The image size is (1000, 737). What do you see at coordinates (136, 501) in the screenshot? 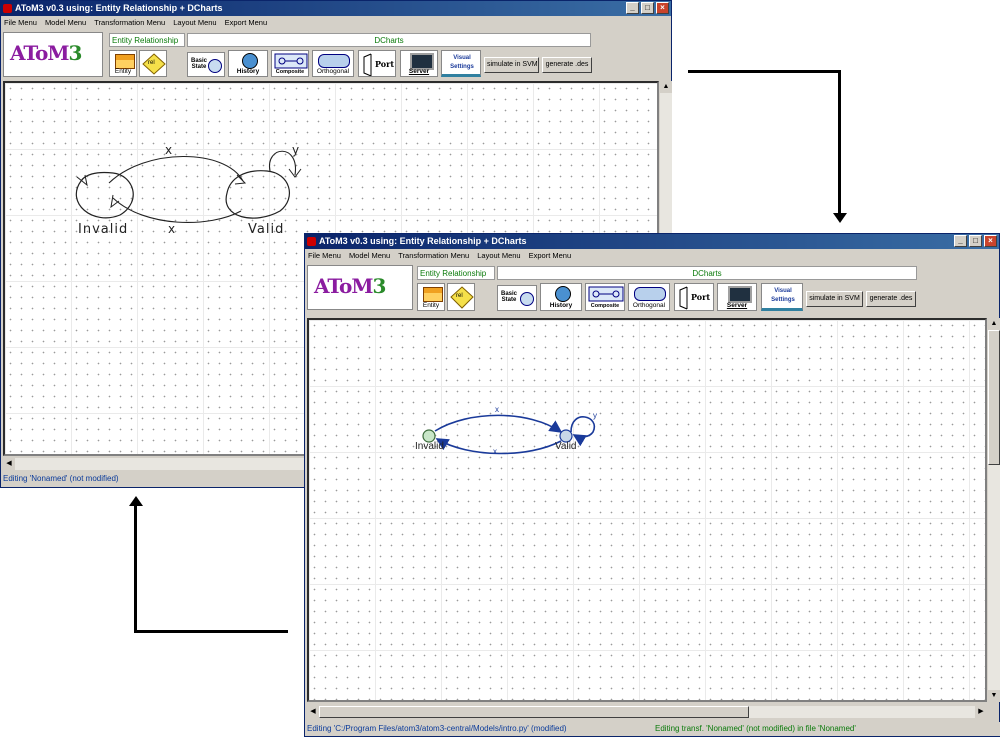
I see `arrow-connector-bottom-head` at bounding box center [136, 501].